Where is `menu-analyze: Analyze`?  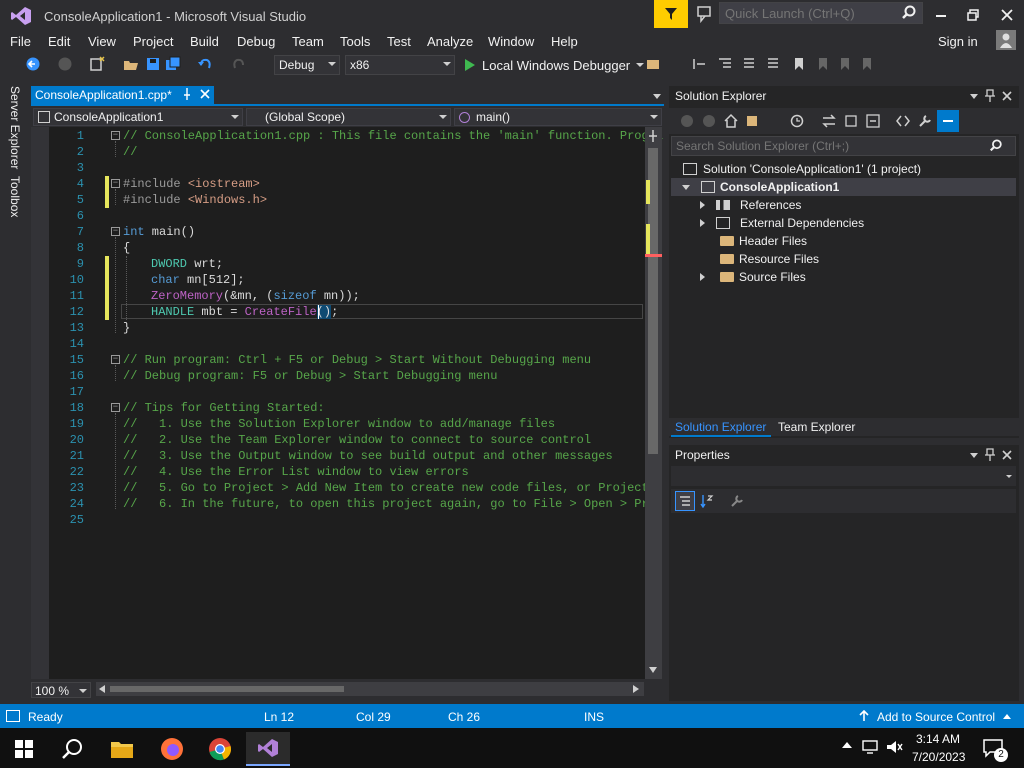 menu-analyze: Analyze is located at coordinates (450, 41).